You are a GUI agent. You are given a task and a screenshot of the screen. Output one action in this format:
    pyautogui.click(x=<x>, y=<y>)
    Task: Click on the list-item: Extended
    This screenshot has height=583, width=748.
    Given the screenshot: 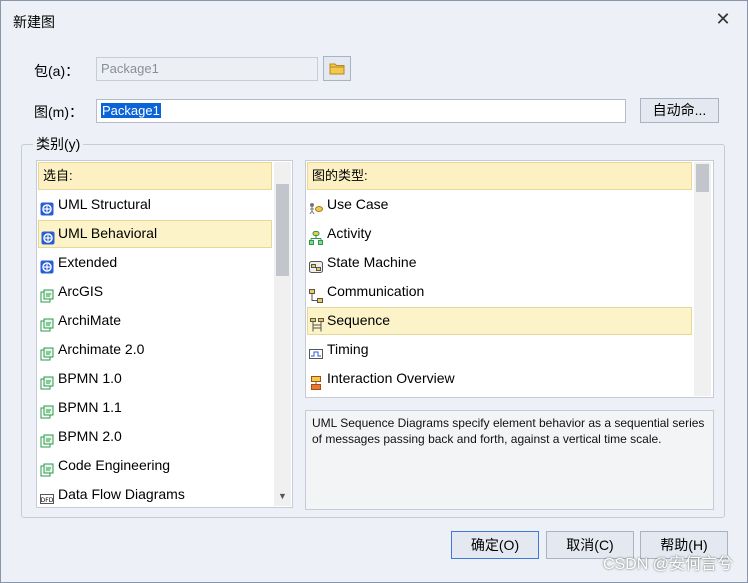 What is the action you would take?
    pyautogui.click(x=155, y=263)
    